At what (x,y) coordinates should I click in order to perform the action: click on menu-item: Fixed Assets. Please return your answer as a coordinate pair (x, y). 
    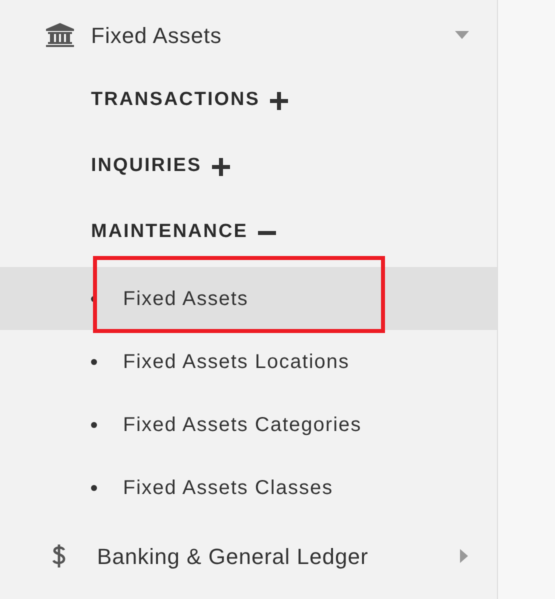
    Looking at the image, I should click on (248, 298).